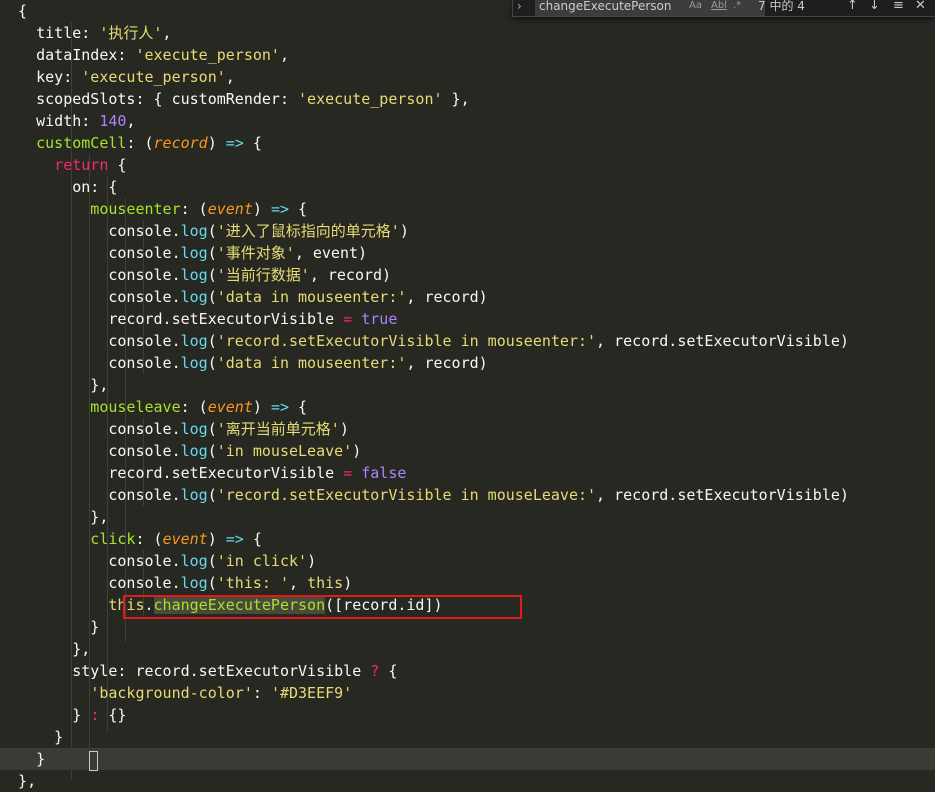  I want to click on code-line: console.log('in click'), so click(467, 561).